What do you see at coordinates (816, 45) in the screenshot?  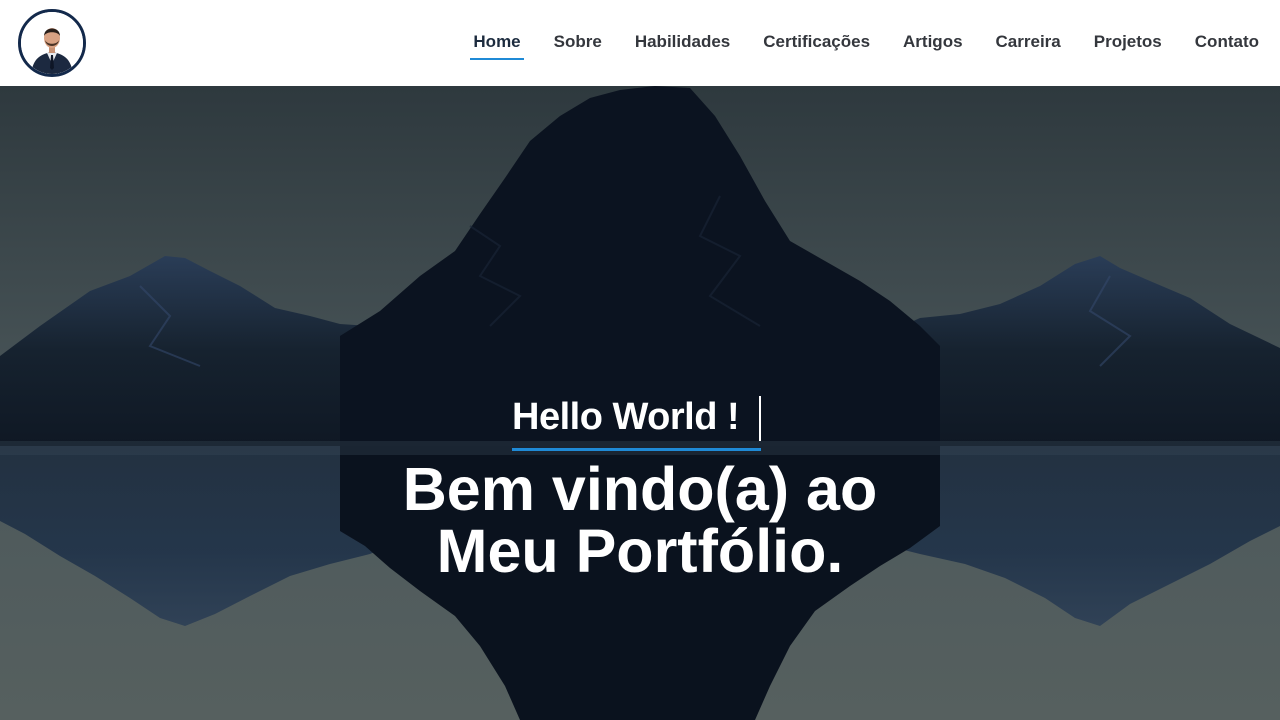 I see `nav-certificacoes: Certificações` at bounding box center [816, 45].